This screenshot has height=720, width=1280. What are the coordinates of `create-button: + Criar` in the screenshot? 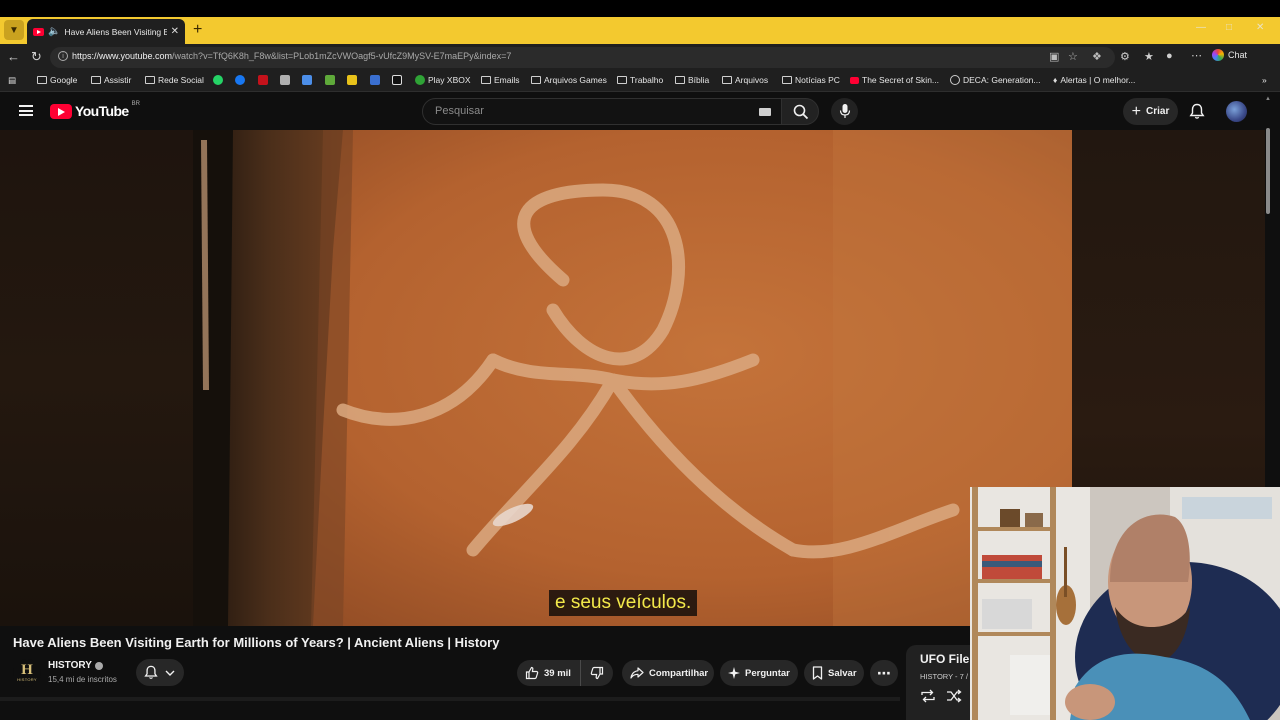 It's located at (1150, 111).